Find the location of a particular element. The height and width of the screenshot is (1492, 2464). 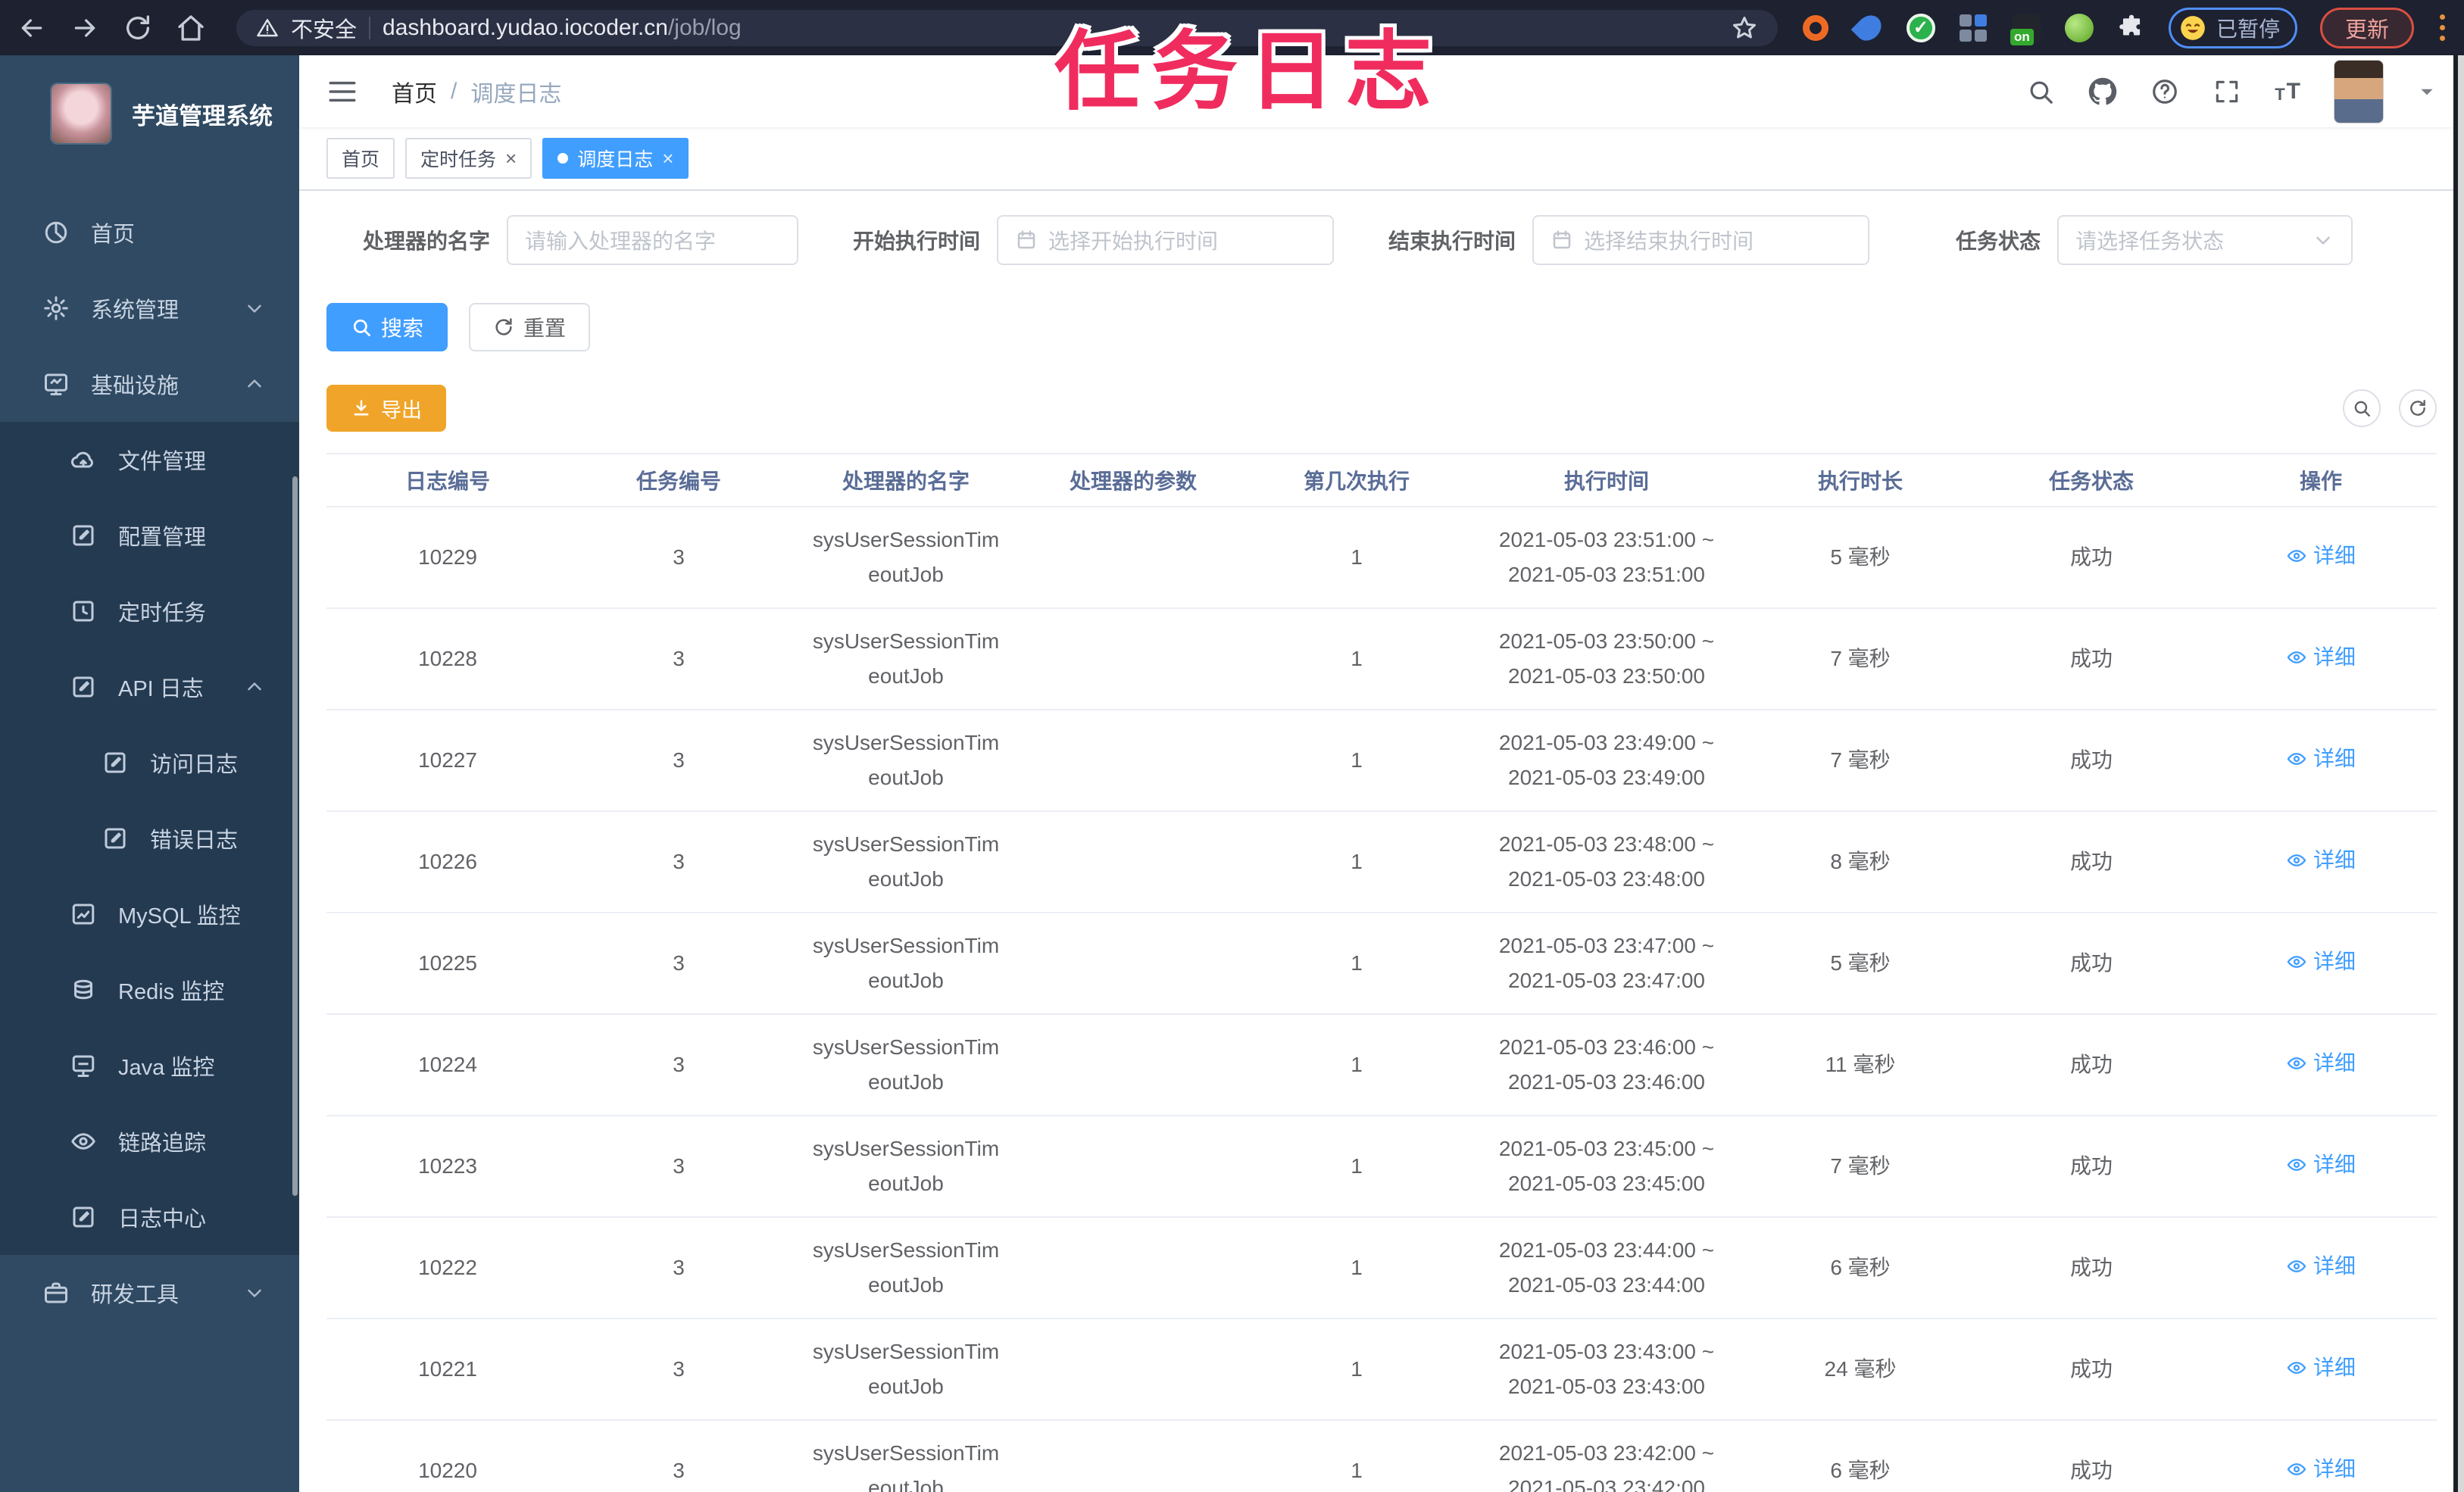

security-label: 不安全 is located at coordinates (324, 28).